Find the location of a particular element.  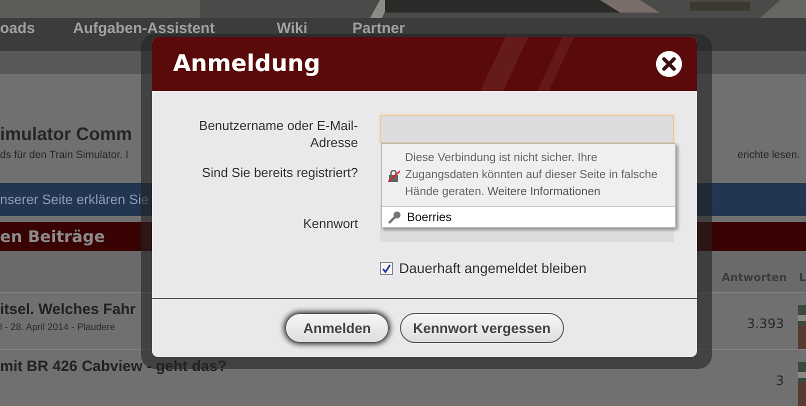

autofill-suggestion: Boerries is located at coordinates (528, 217).